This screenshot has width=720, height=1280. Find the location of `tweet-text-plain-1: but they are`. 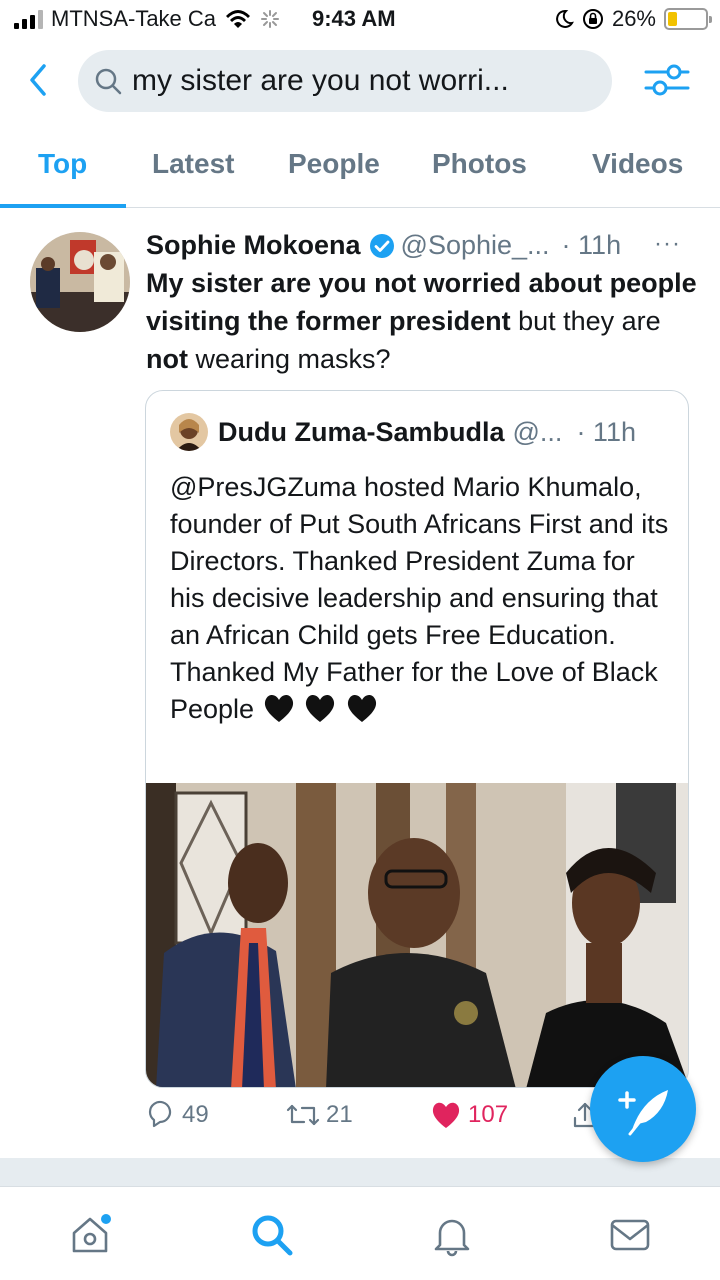

tweet-text-plain-1: but they are is located at coordinates (585, 321).